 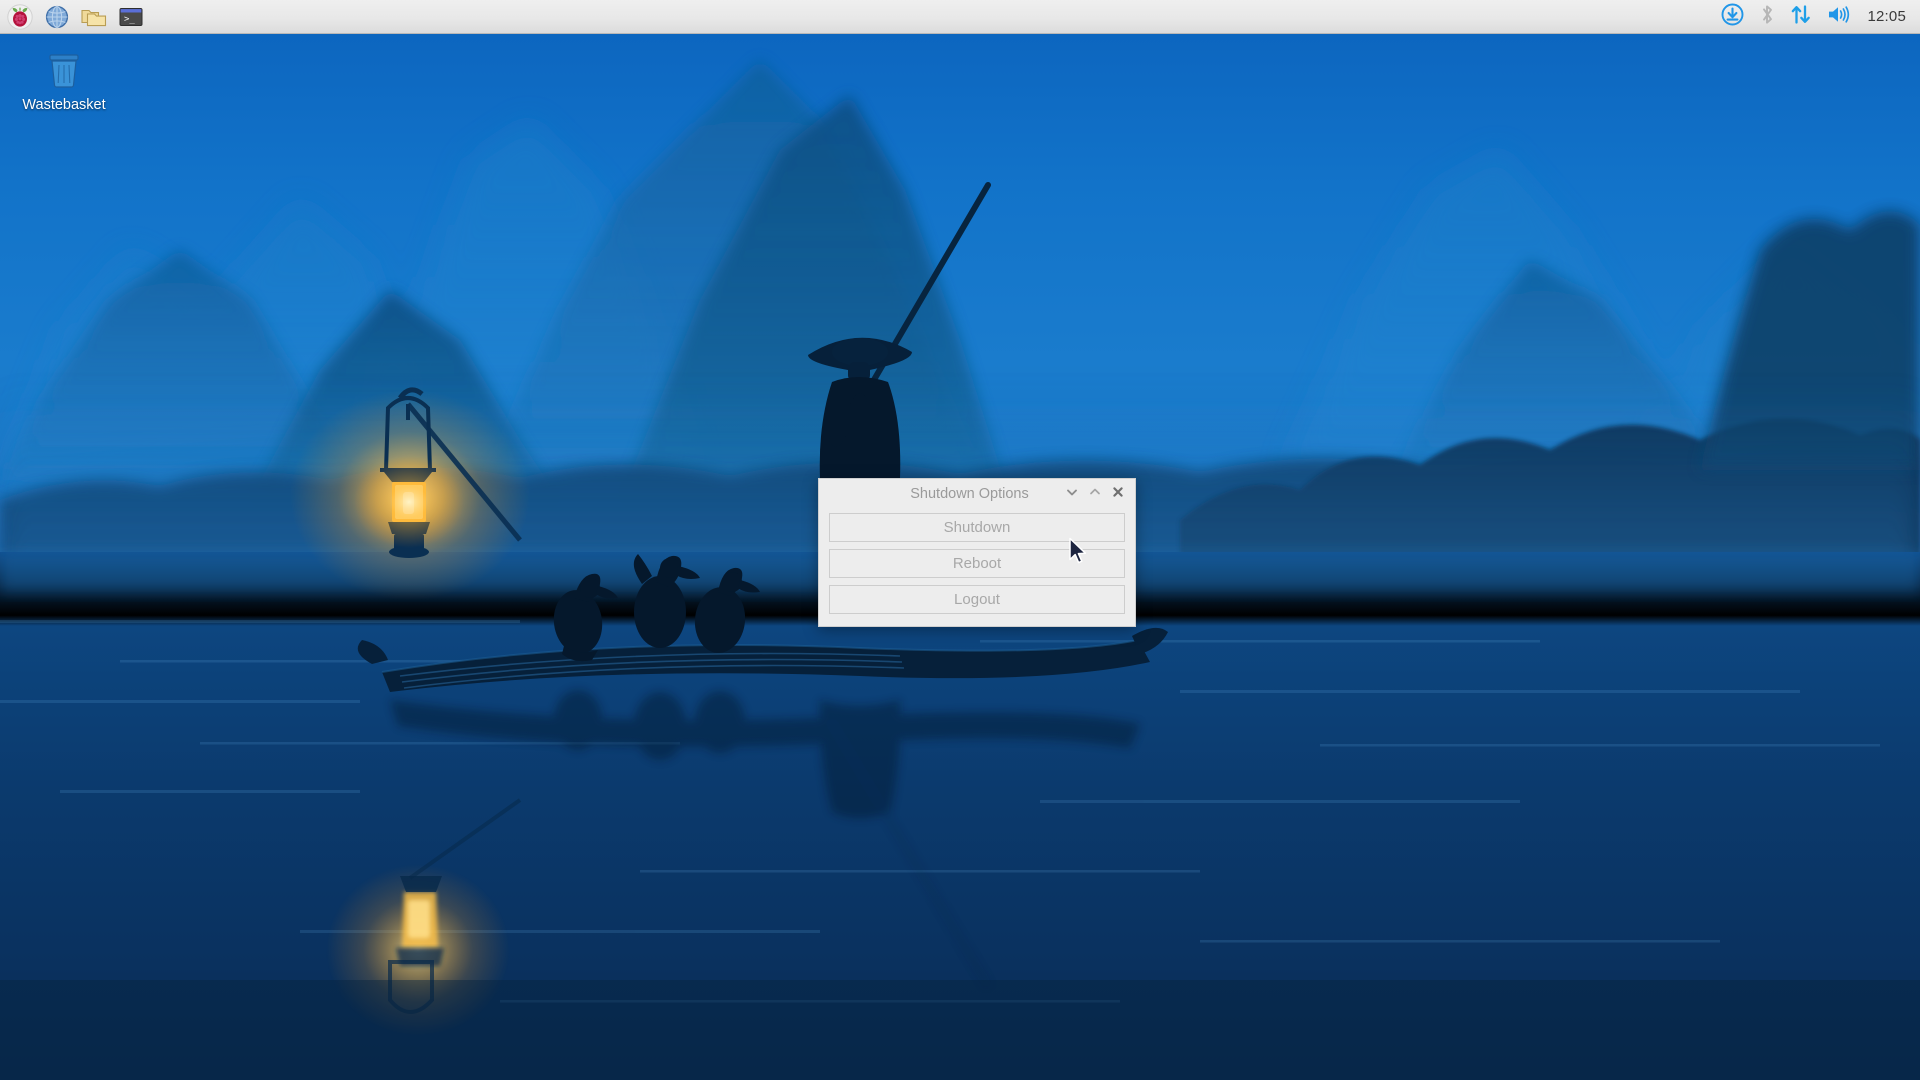 I want to click on dialog-titlebar: Shutdown Options, so click(x=977, y=494).